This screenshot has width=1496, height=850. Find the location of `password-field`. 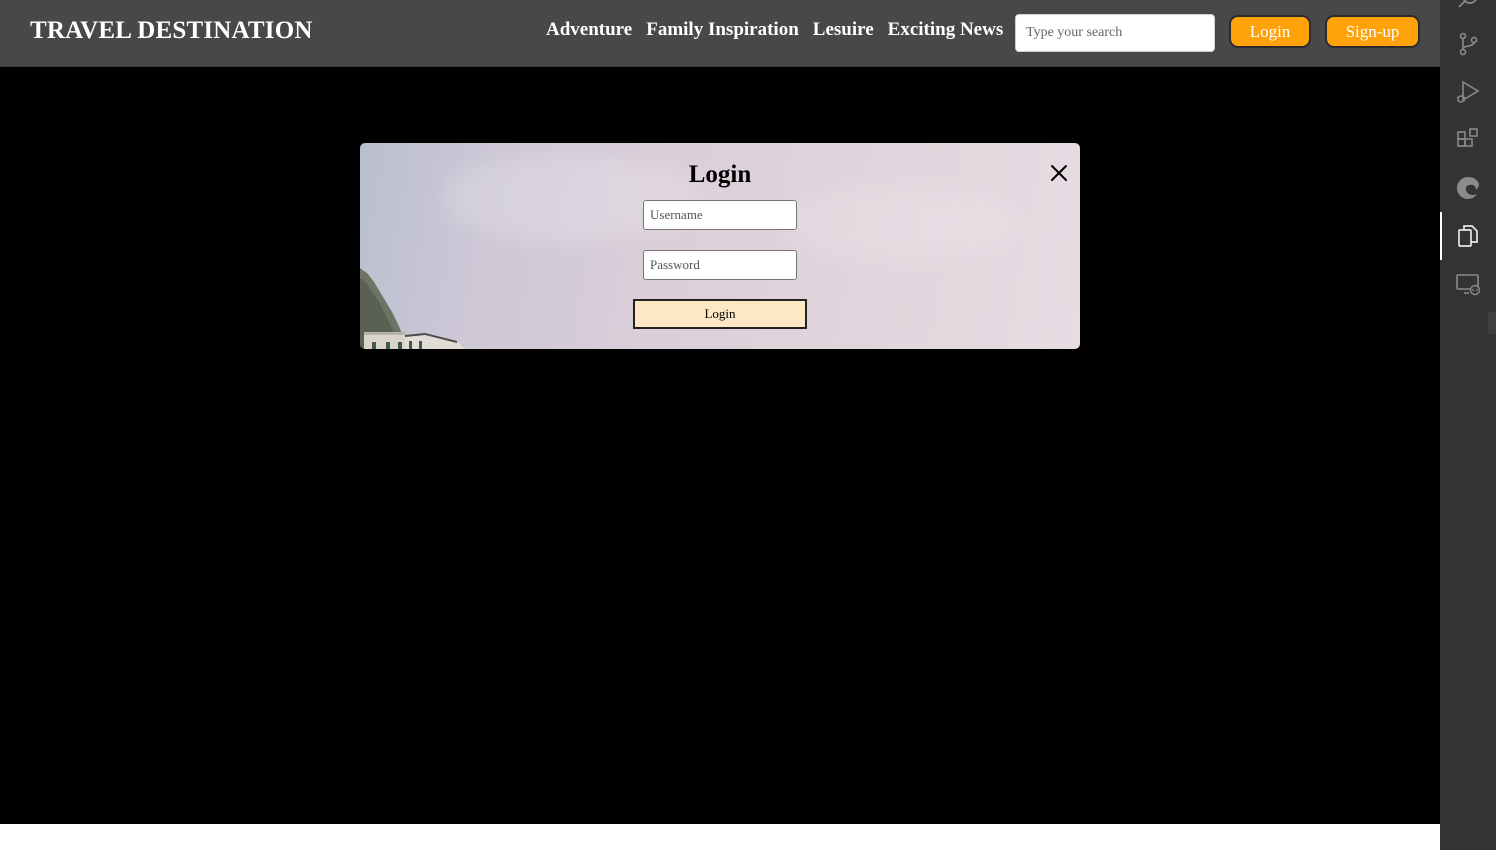

password-field is located at coordinates (720, 265).